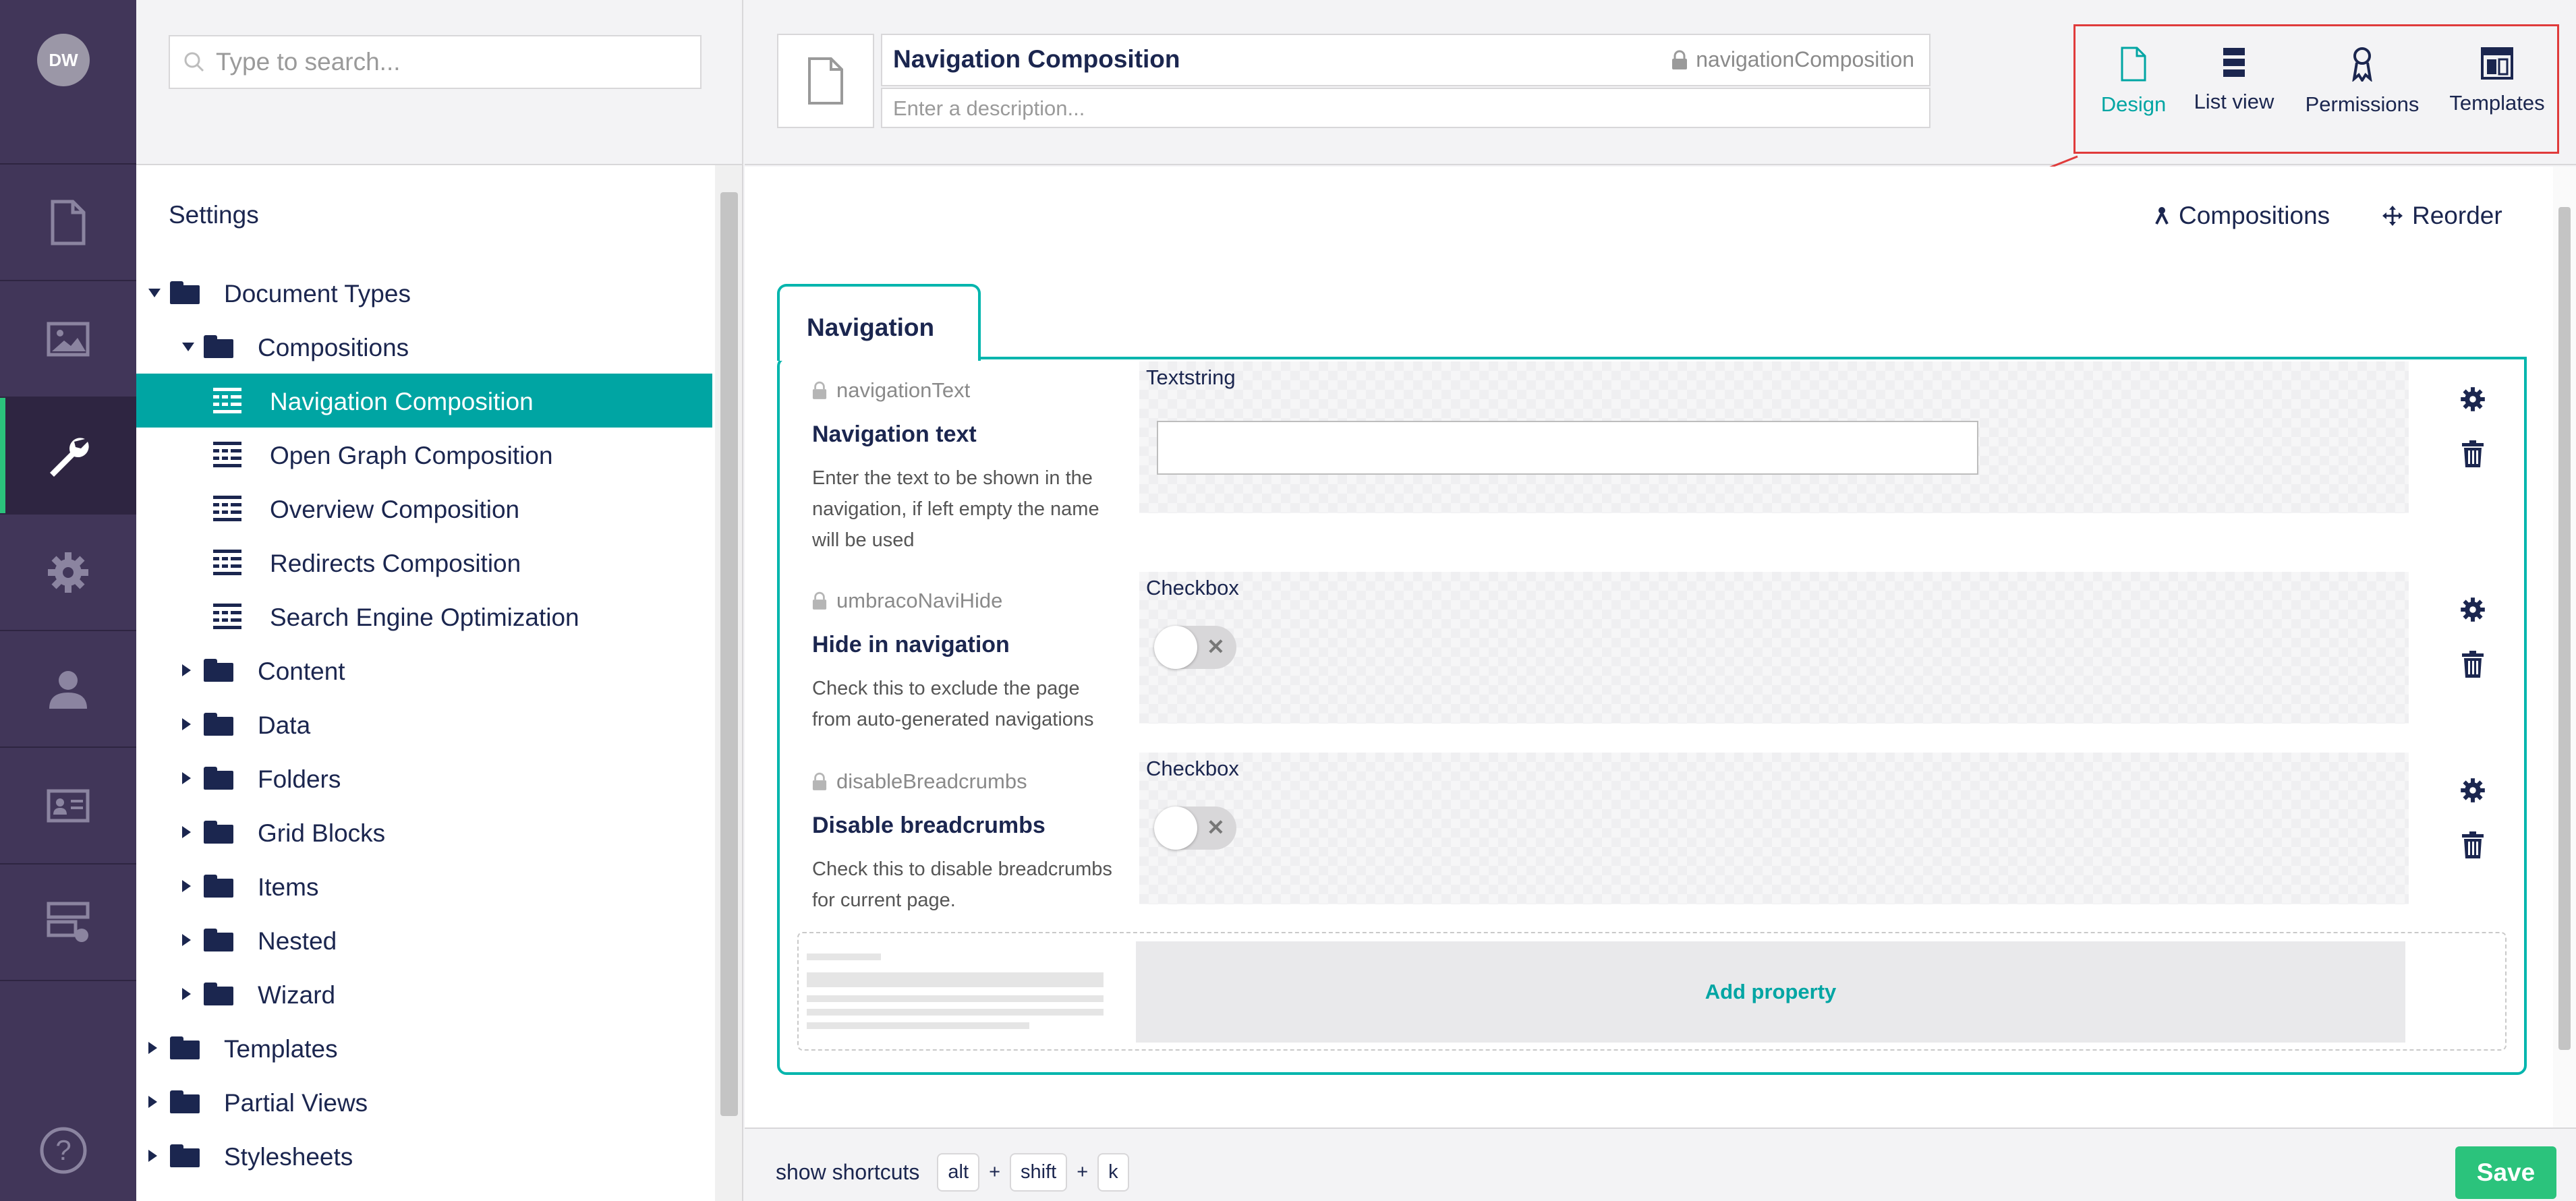 The height and width of the screenshot is (1201, 2576). I want to click on name-field: navigation Composition, so click(1405, 60).